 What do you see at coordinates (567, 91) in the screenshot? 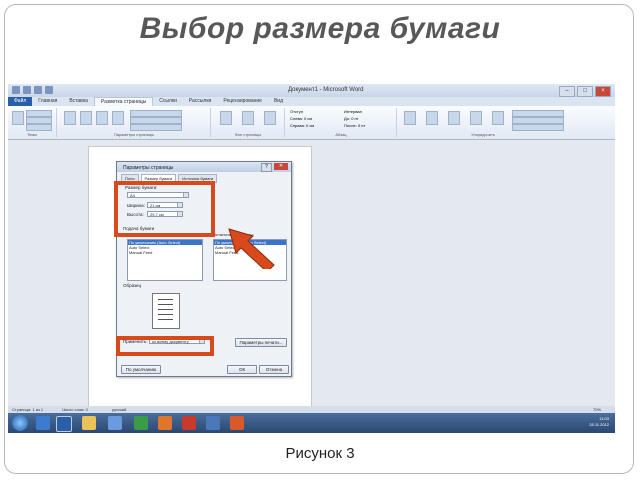
I see `minimize-button: –` at bounding box center [567, 91].